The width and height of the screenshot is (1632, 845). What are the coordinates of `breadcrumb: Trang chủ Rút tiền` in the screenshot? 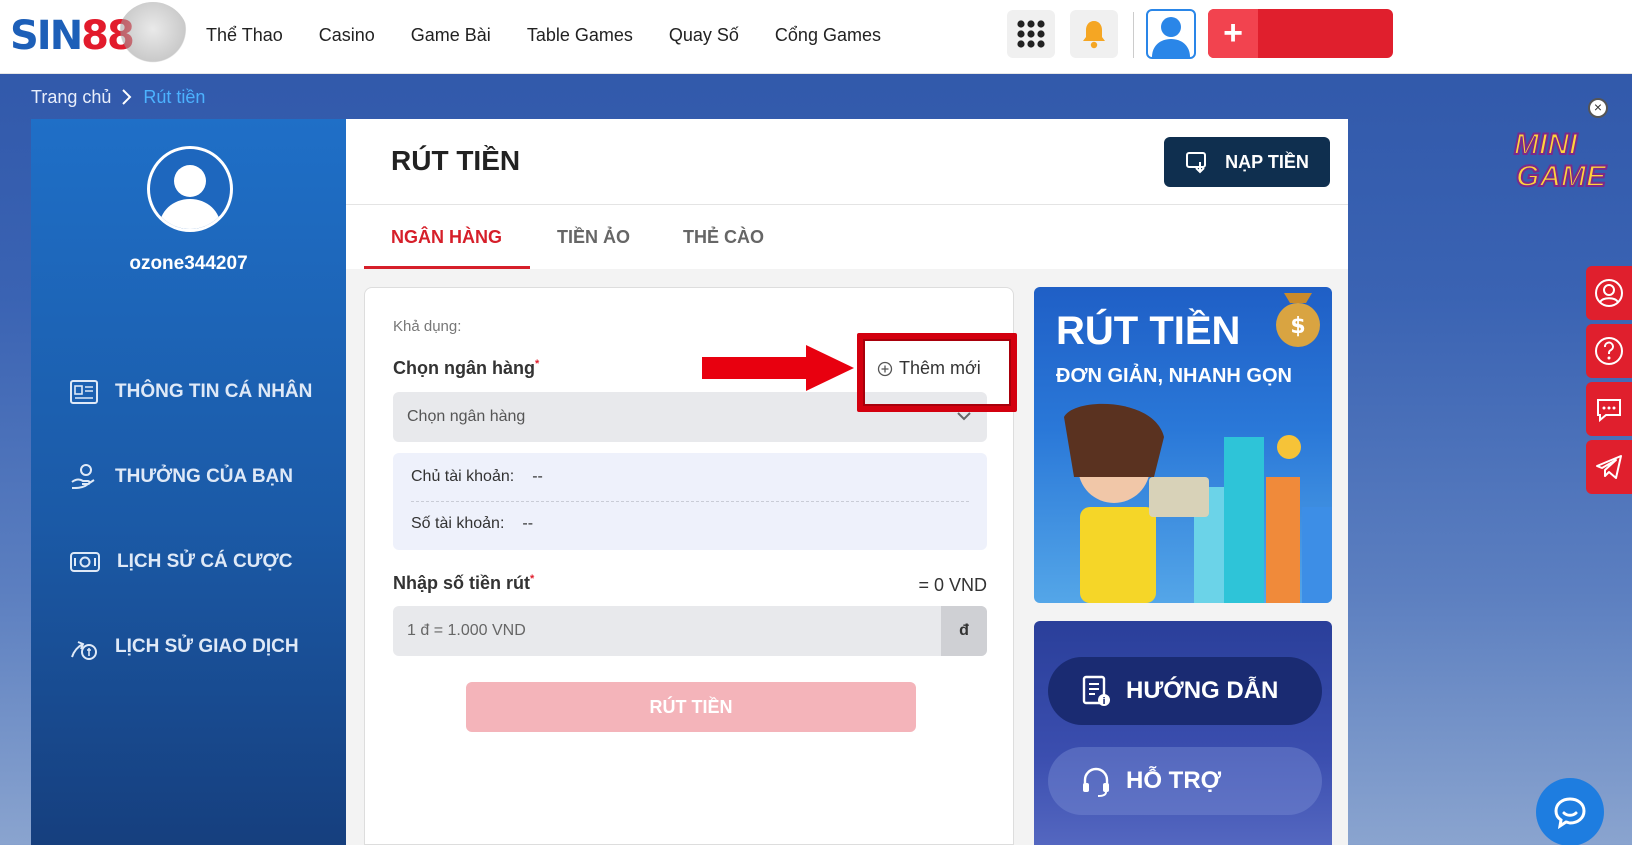 It's located at (118, 97).